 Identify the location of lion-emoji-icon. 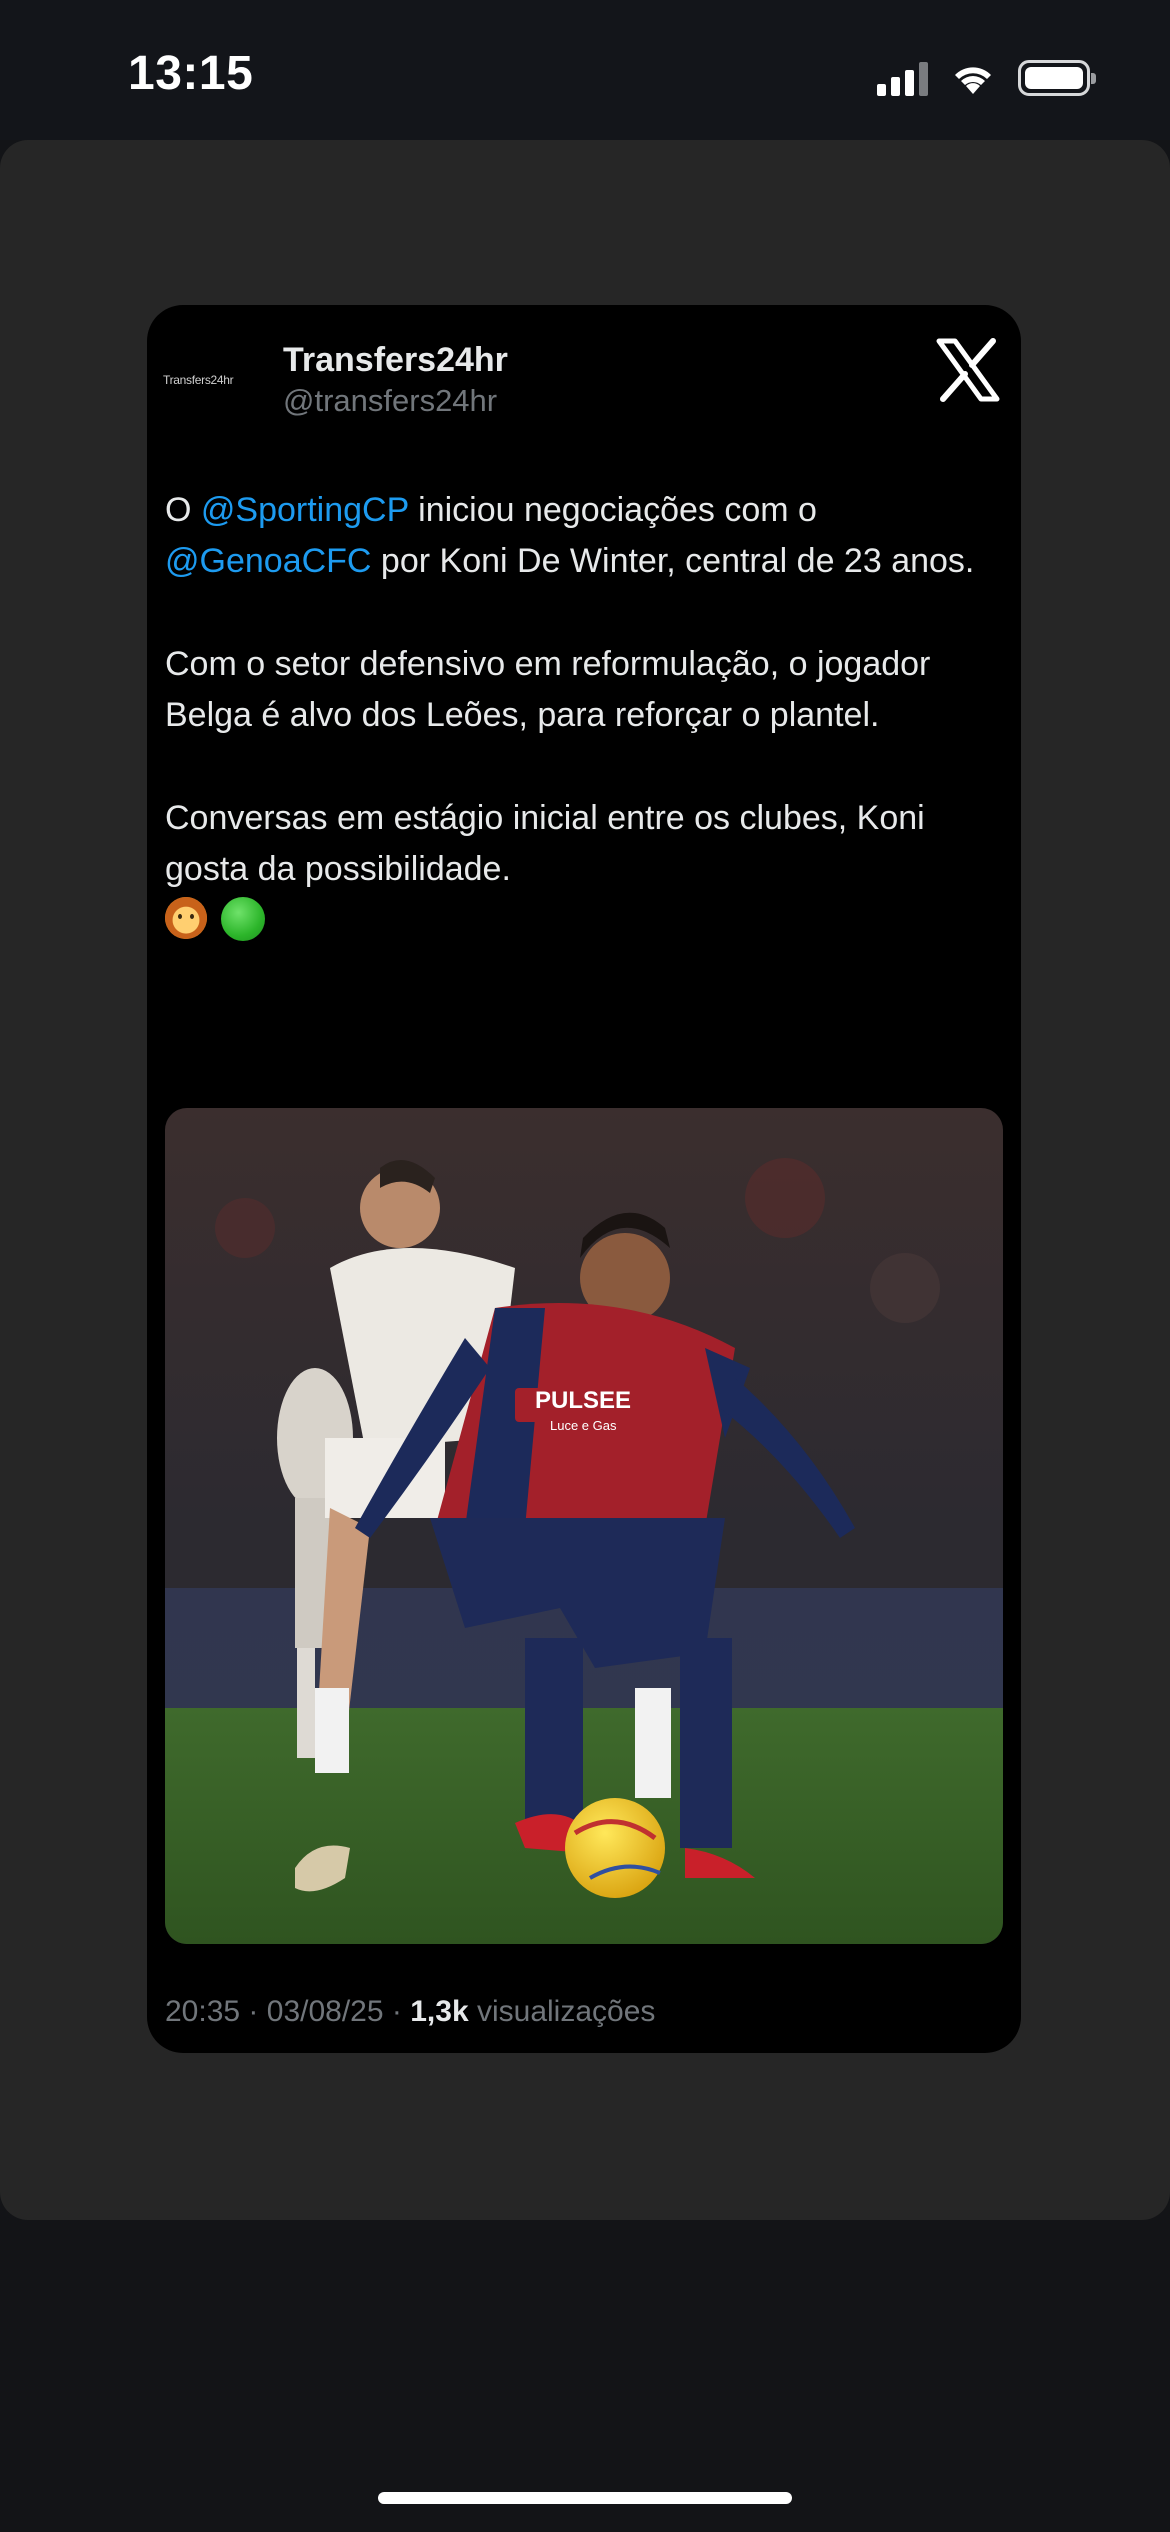
(186, 918).